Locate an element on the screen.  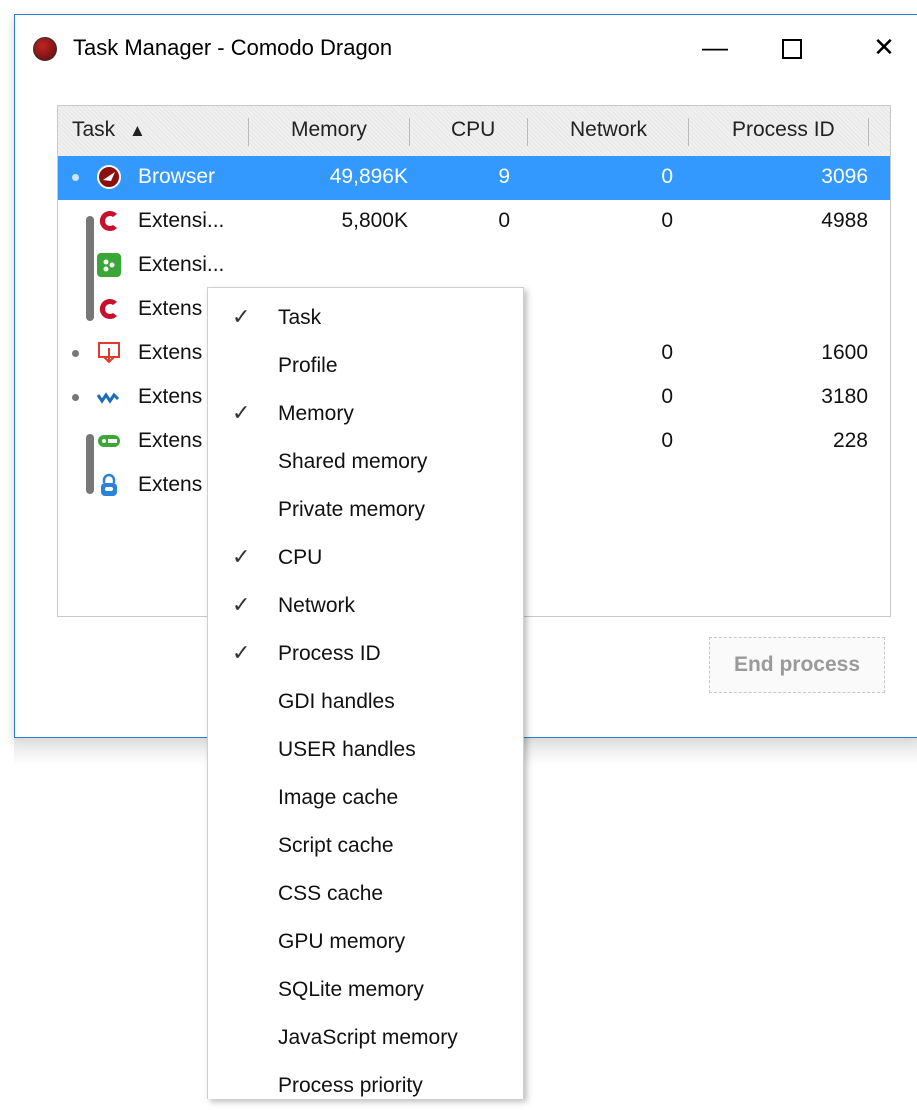
menu-item-profile: Profile is located at coordinates (365, 366).